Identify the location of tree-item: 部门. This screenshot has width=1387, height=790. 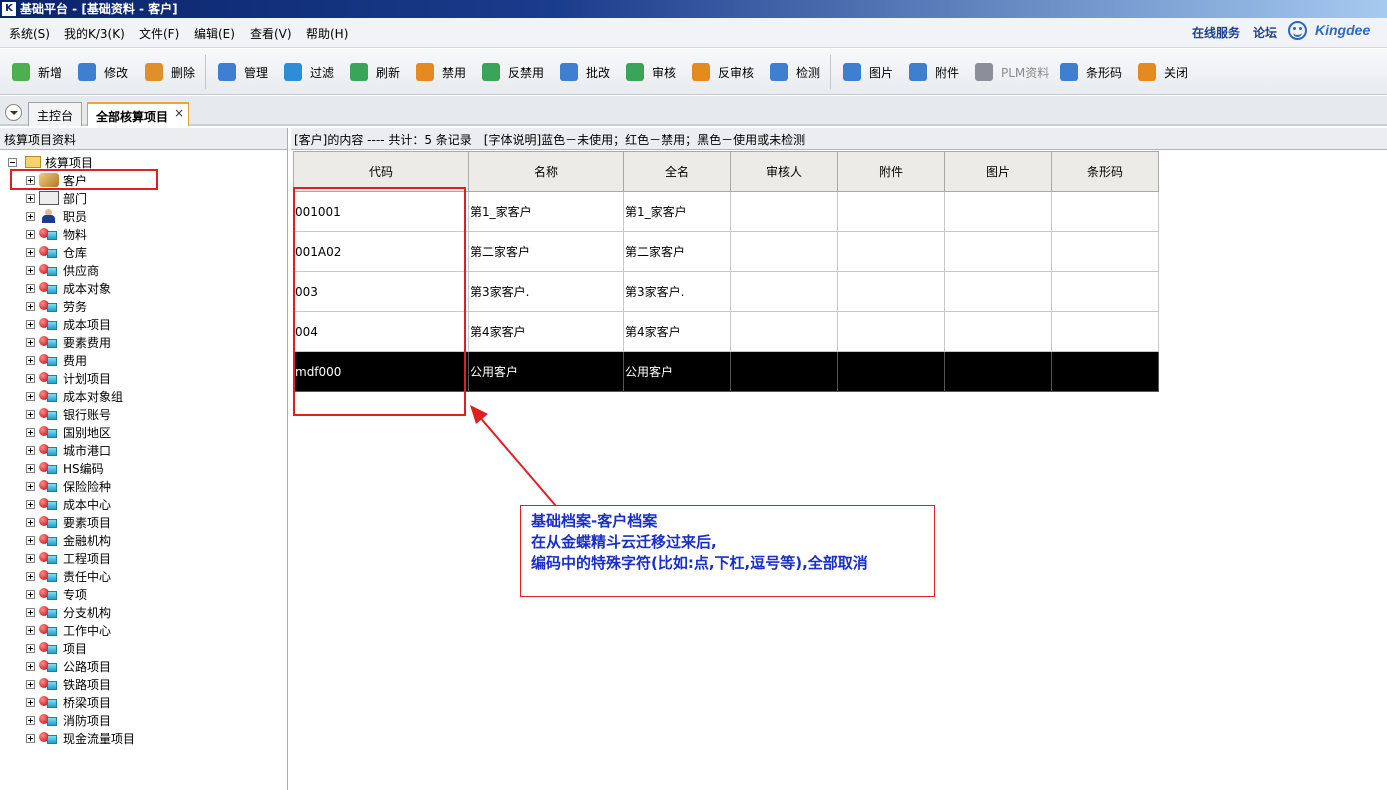
(80, 198).